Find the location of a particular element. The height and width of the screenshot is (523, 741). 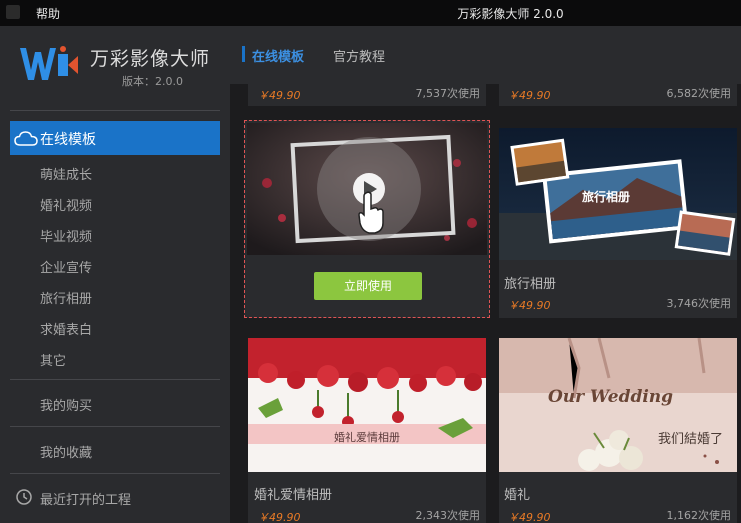

usage-count: 6,582次使用 is located at coordinates (699, 93).